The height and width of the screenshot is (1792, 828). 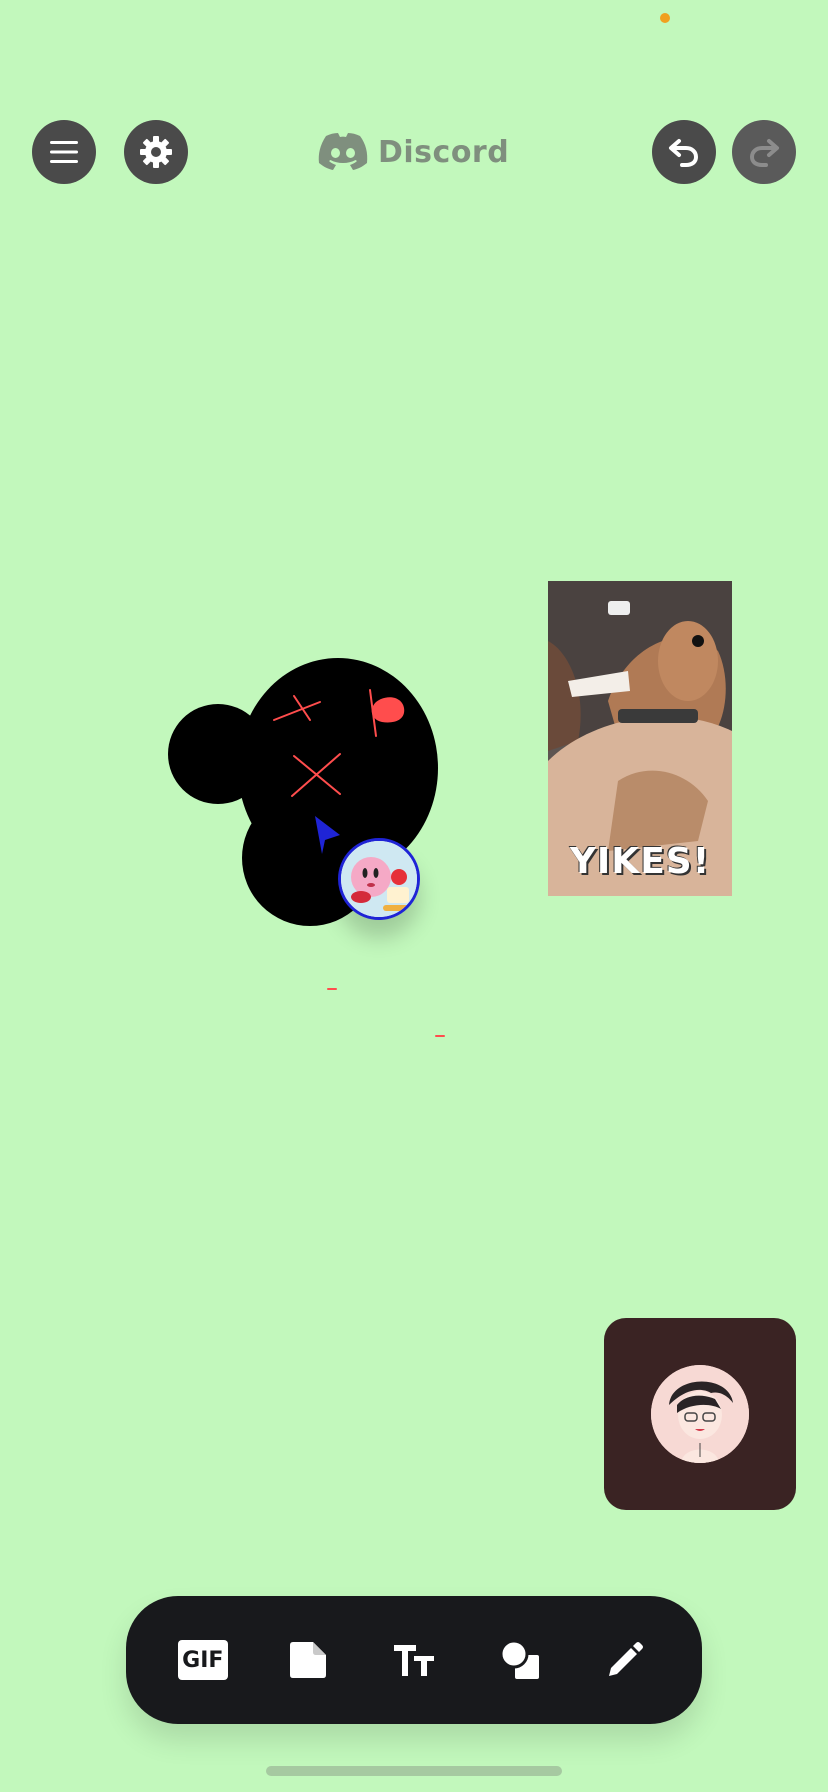 I want to click on text-icon, so click(x=413, y=1660).